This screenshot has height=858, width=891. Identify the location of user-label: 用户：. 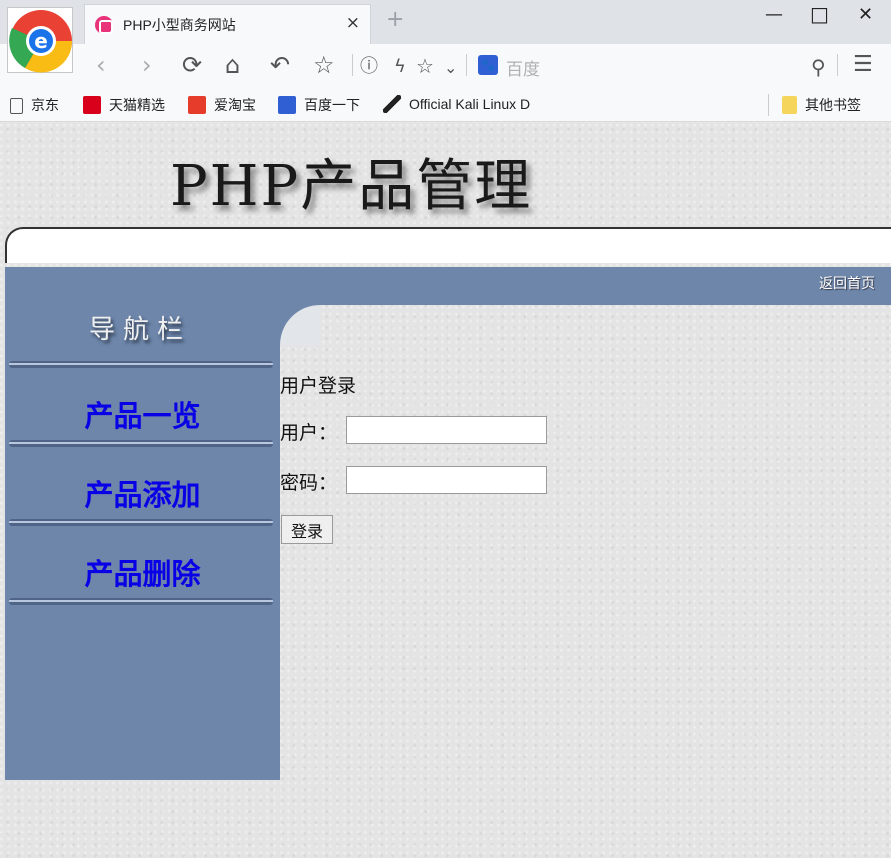
(309, 433).